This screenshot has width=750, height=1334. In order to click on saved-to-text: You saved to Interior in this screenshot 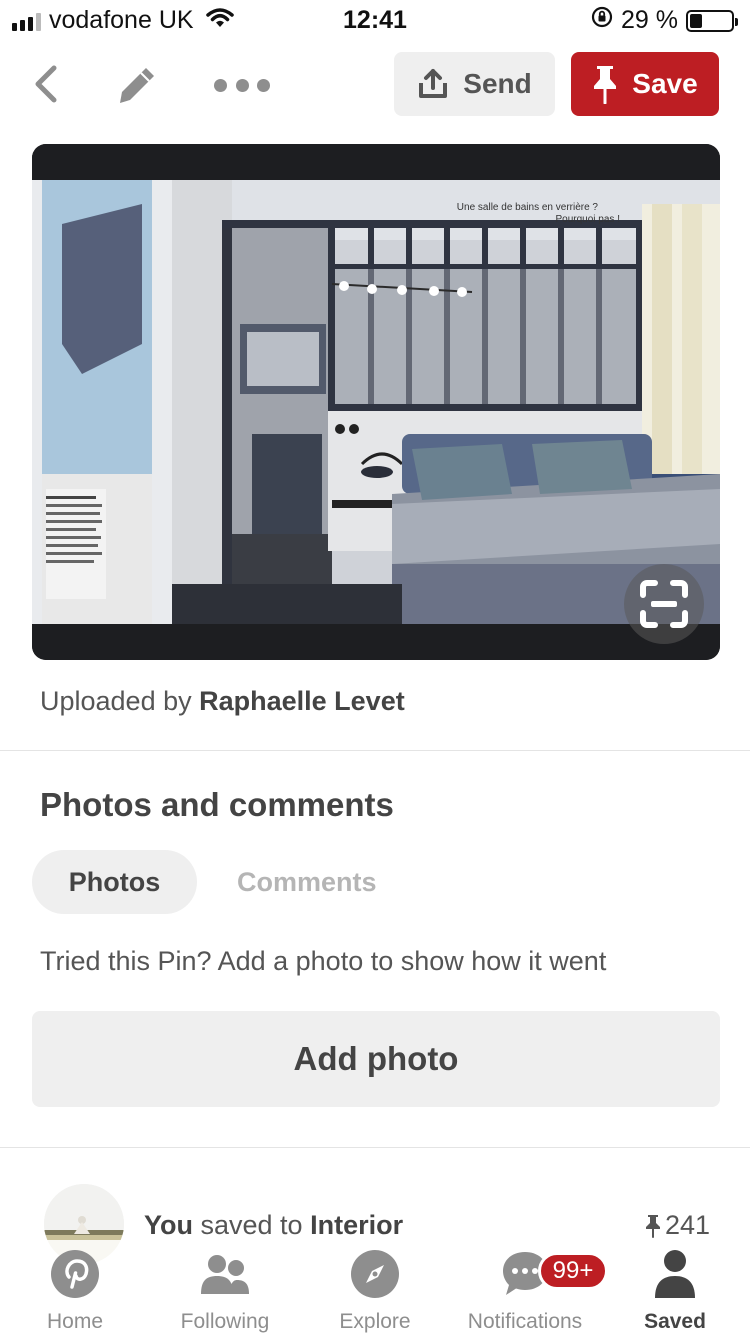, I will do `click(273, 1225)`.